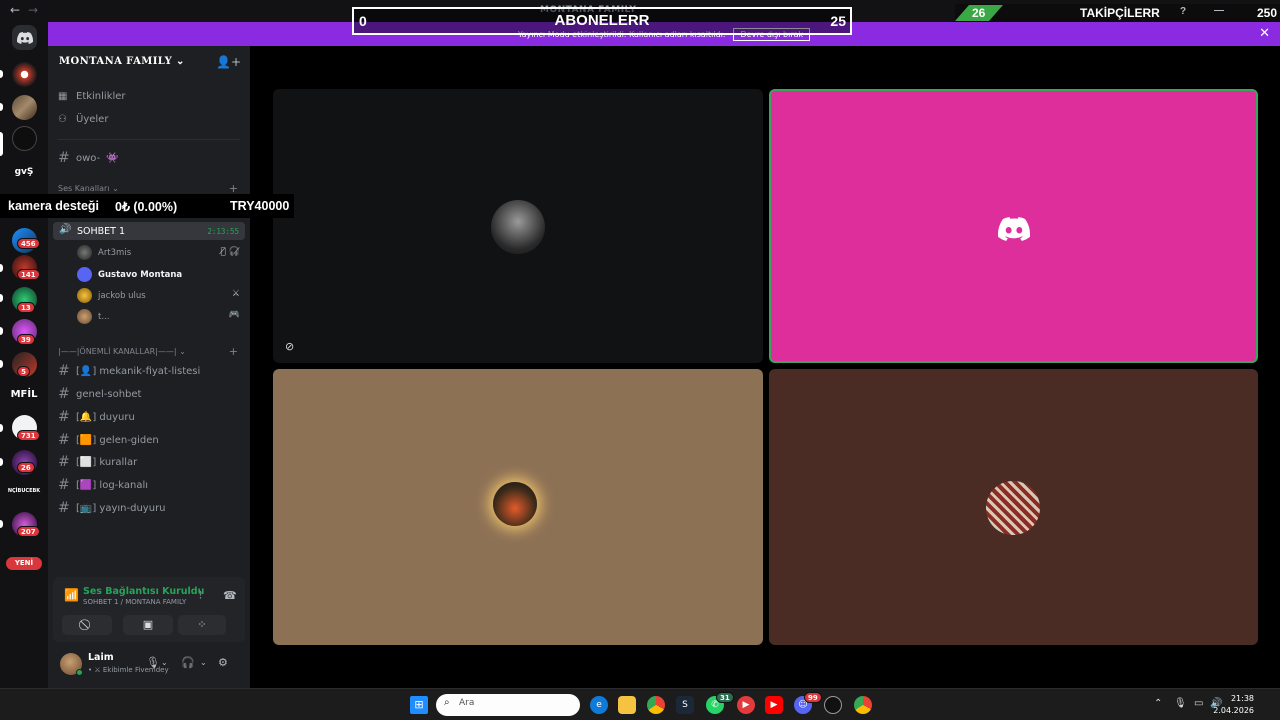 This screenshot has width=1280, height=720. Describe the element at coordinates (234, 315) in the screenshot. I see `gamepad-icon: 🎮` at that location.